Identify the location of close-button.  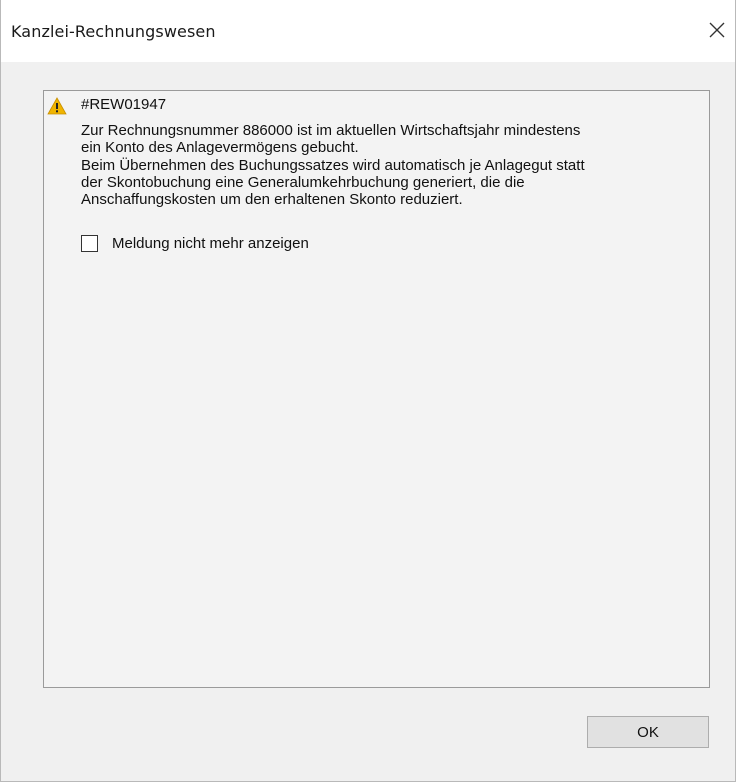
(717, 30).